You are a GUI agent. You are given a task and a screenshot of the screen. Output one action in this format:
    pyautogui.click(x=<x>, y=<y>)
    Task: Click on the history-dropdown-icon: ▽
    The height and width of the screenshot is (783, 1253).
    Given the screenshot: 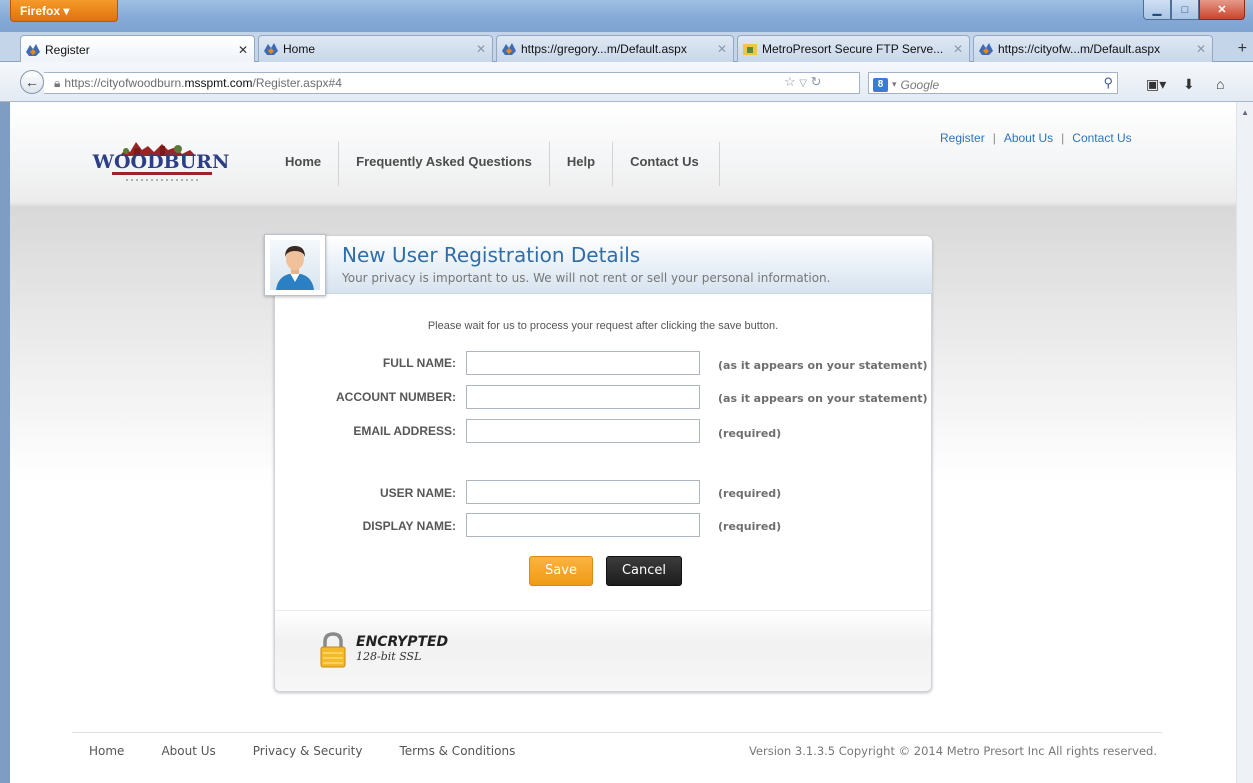 What is the action you would take?
    pyautogui.click(x=803, y=83)
    